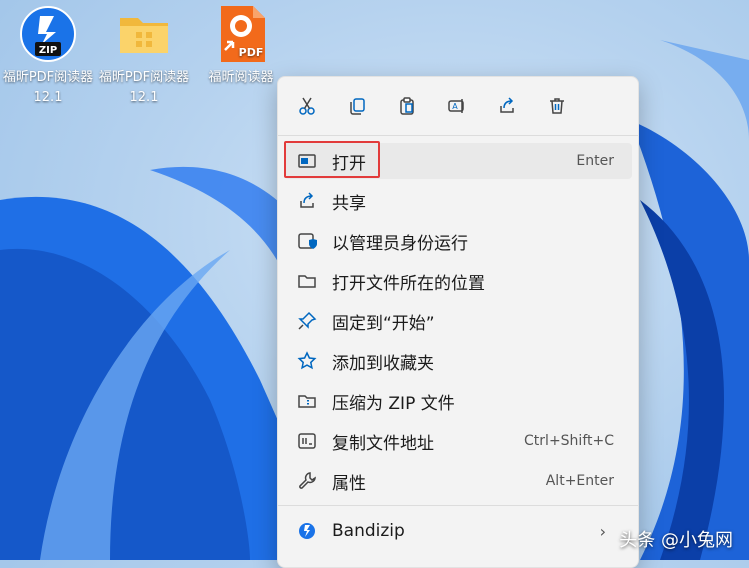 This screenshot has width=749, height=568. I want to click on menu-item-shortcut: Ctrl+Shift+C, so click(569, 441).